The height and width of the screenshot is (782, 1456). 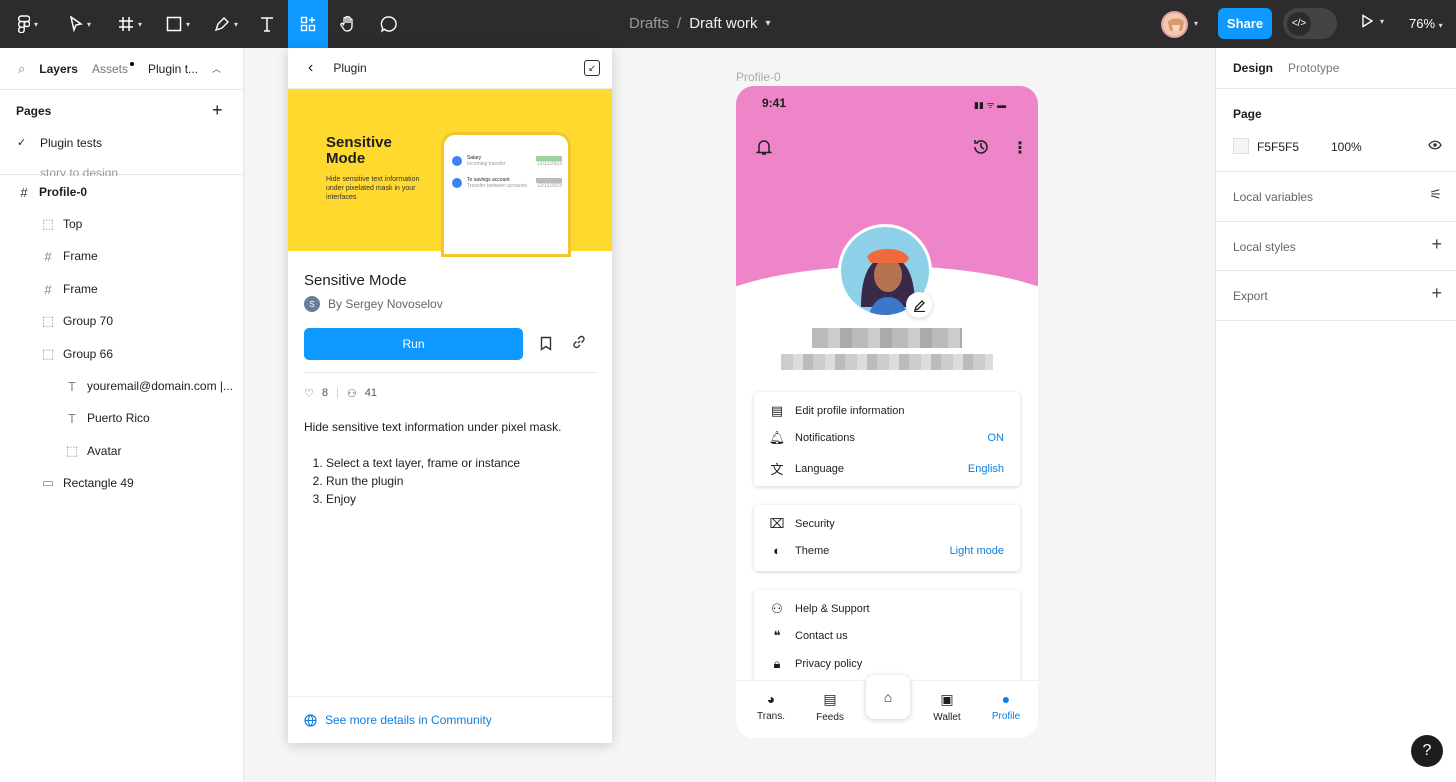 What do you see at coordinates (1346, 147) in the screenshot?
I see `page-opacity-value: 100%` at bounding box center [1346, 147].